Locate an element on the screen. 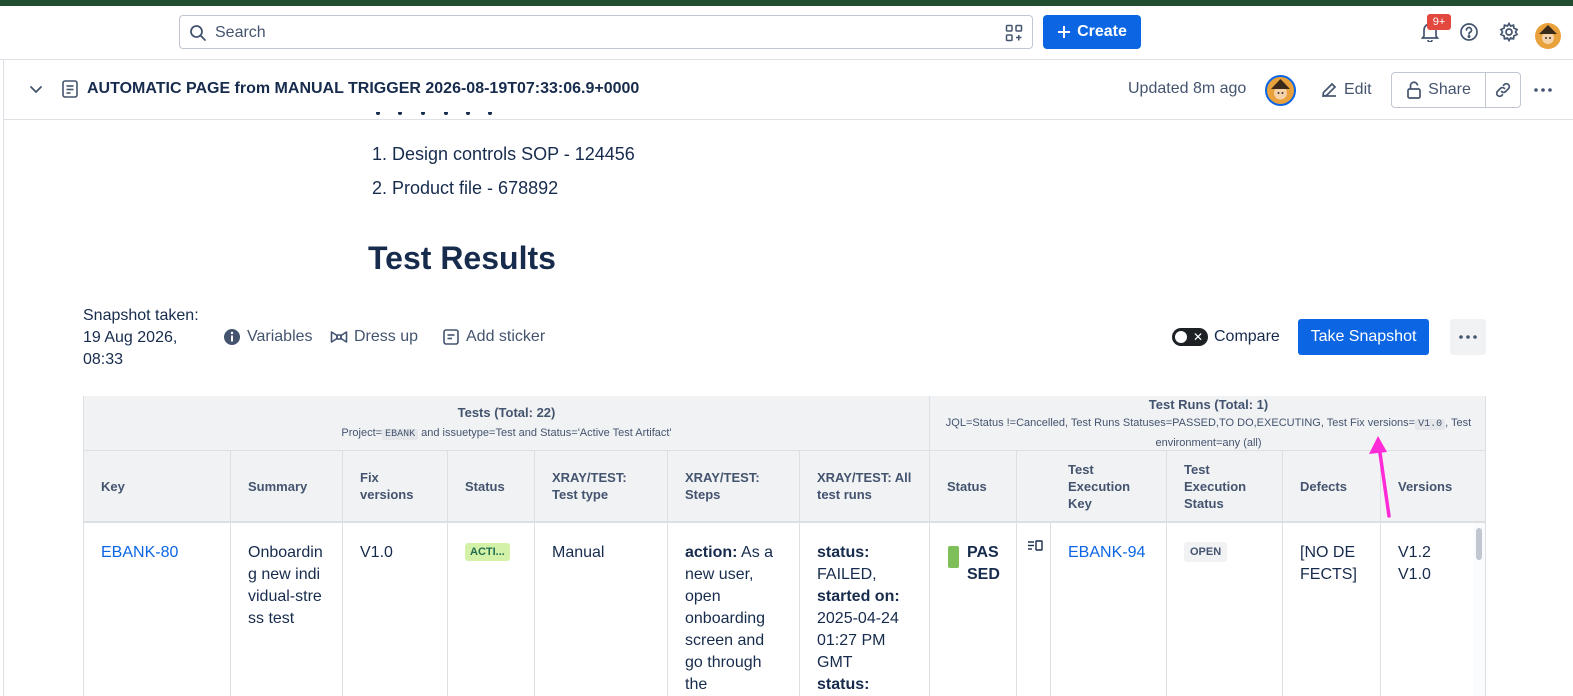  pencil-icon is located at coordinates (1329, 90).